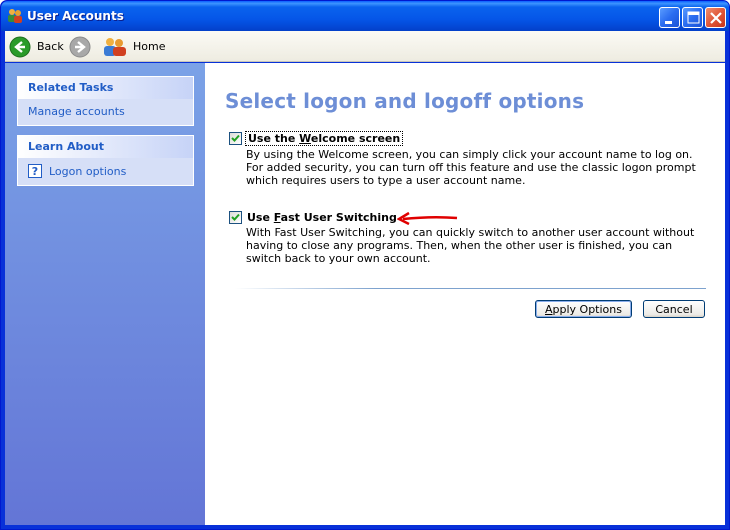  Describe the element at coordinates (338, 217) in the screenshot. I see `label-text: ast User Switching` at that location.